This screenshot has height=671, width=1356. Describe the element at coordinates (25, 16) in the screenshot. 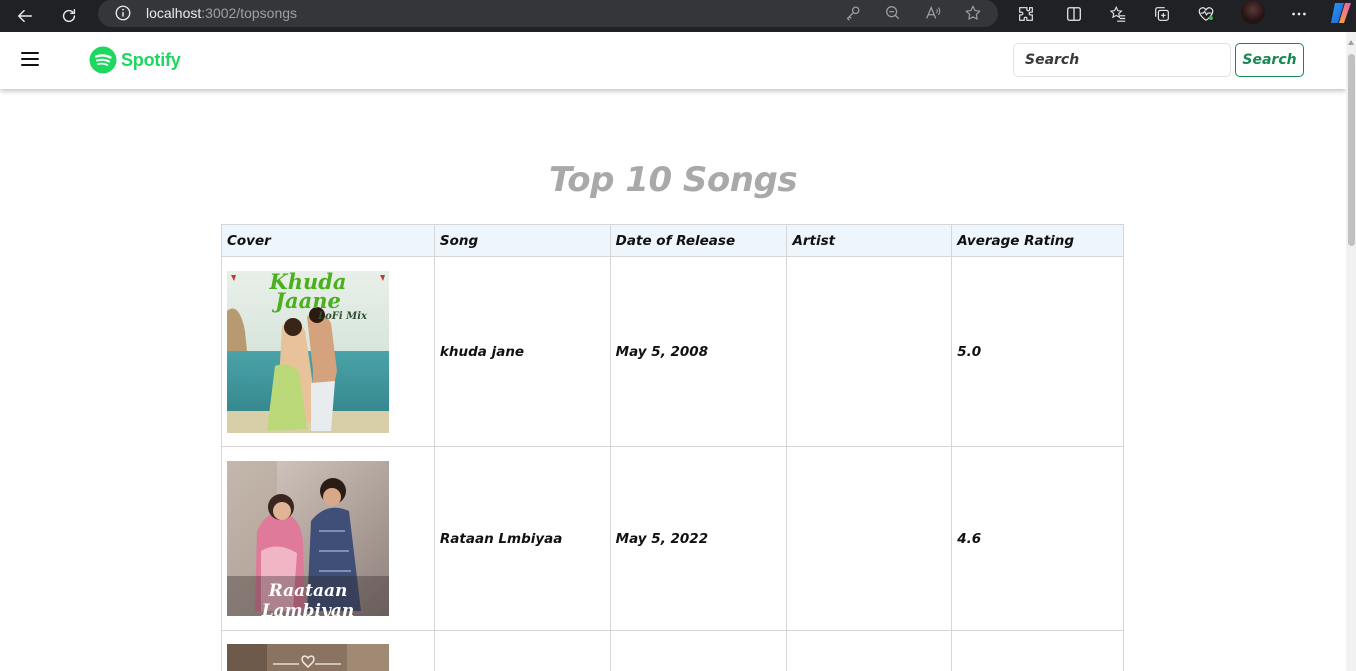

I see `back-icon` at that location.